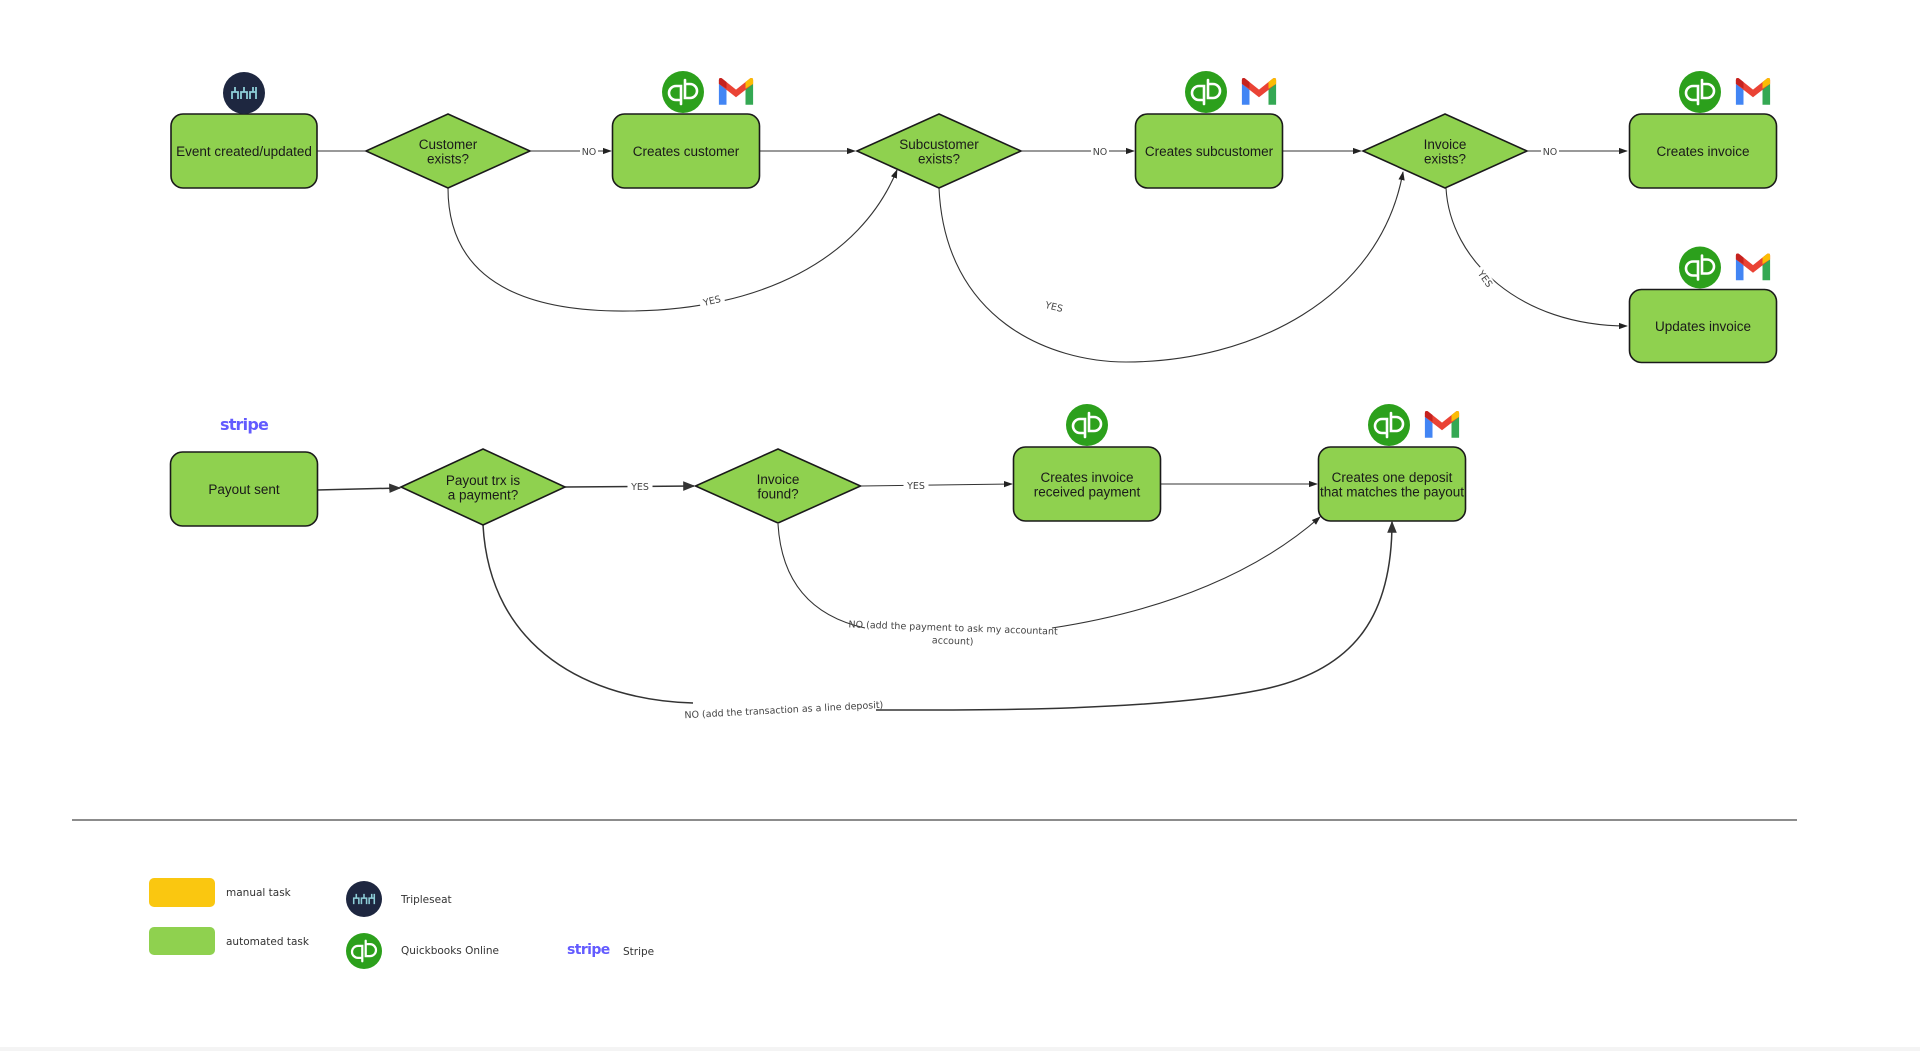  Describe the element at coordinates (399, 899) in the screenshot. I see `legend-item-tripleseat: Tripleseat` at that location.